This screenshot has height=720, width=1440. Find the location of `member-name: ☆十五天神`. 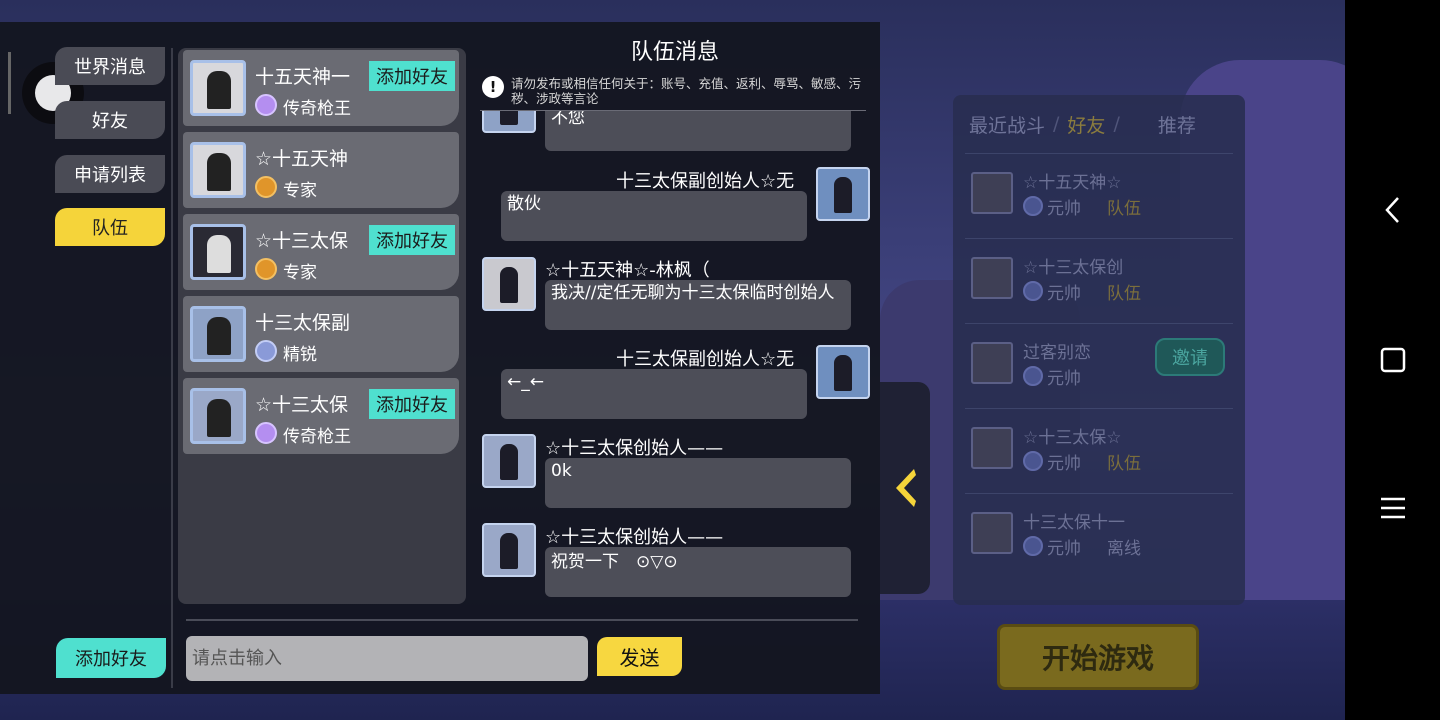

member-name: ☆十五天神 is located at coordinates (302, 159).